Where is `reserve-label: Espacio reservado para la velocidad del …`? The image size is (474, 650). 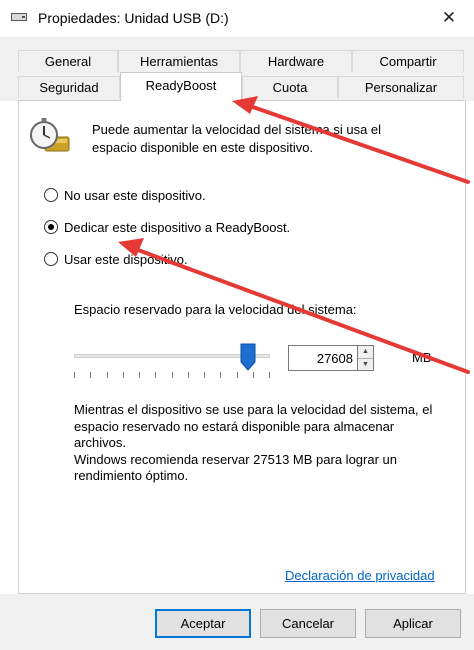
reserve-label: Espacio reservado para la velocidad del … is located at coordinates (215, 309).